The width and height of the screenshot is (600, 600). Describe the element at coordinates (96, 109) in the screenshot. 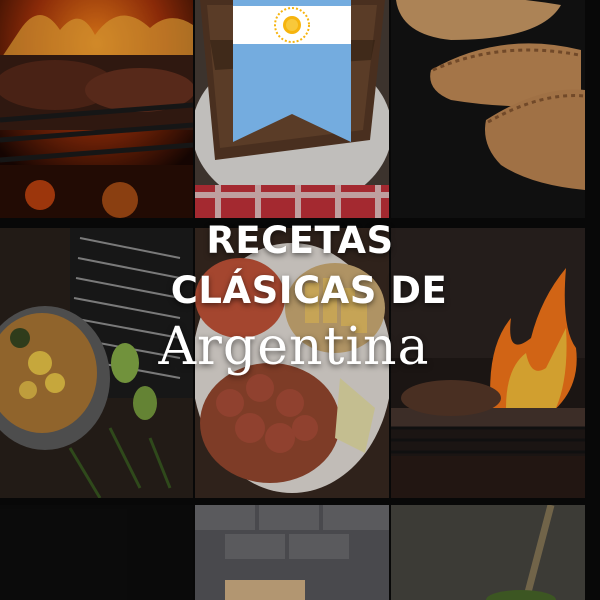

I see `asado-grill-photo` at that location.